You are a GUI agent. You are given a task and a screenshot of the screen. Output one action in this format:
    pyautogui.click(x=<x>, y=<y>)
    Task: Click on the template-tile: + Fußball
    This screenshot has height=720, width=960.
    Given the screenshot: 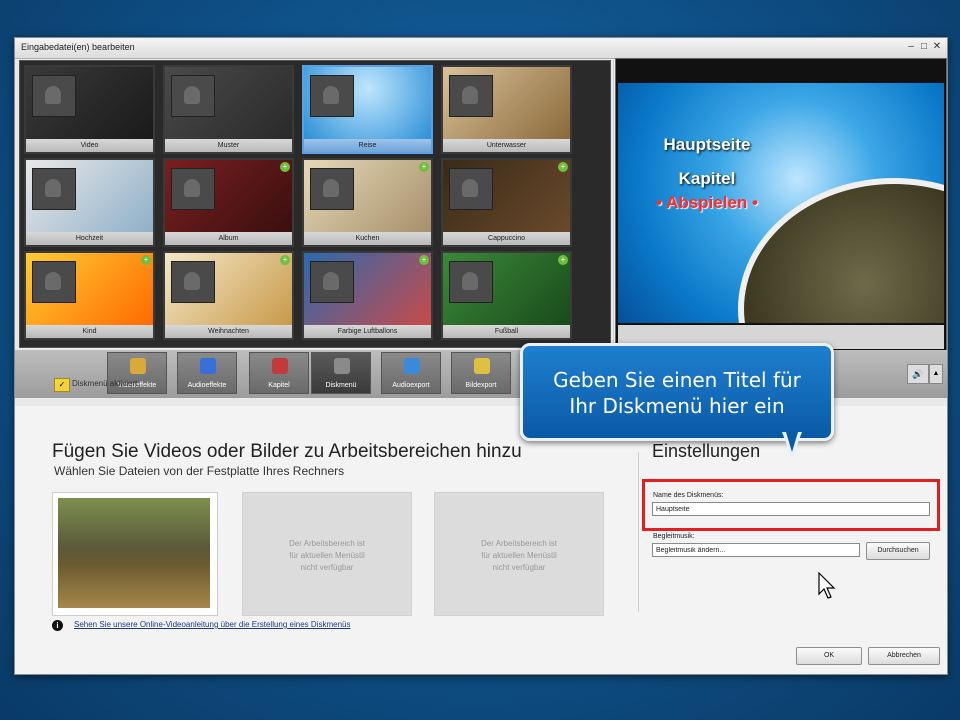 What is the action you would take?
    pyautogui.click(x=506, y=295)
    